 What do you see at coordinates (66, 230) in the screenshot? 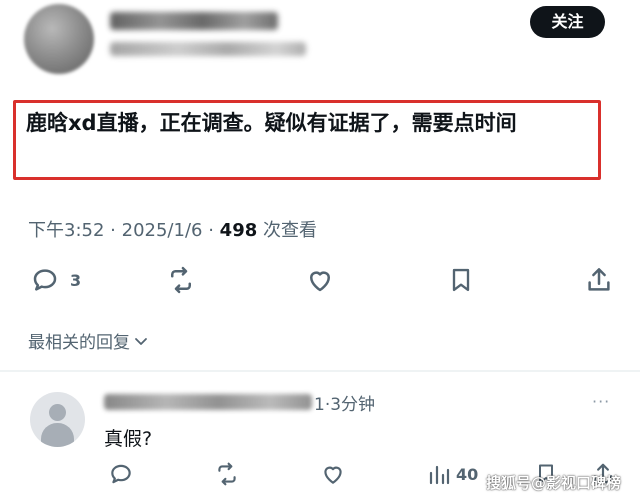
I see `post-time: 下午3:52` at bounding box center [66, 230].